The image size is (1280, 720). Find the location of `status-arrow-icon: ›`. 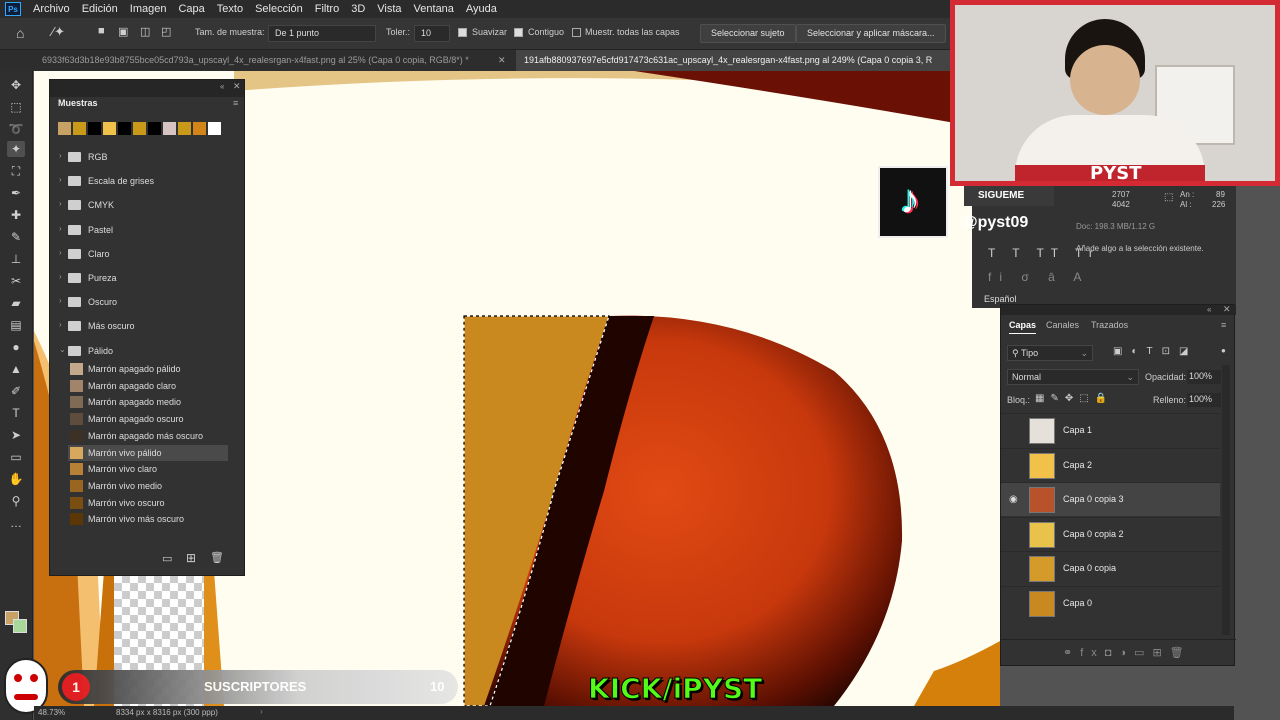

status-arrow-icon: › is located at coordinates (261, 711).